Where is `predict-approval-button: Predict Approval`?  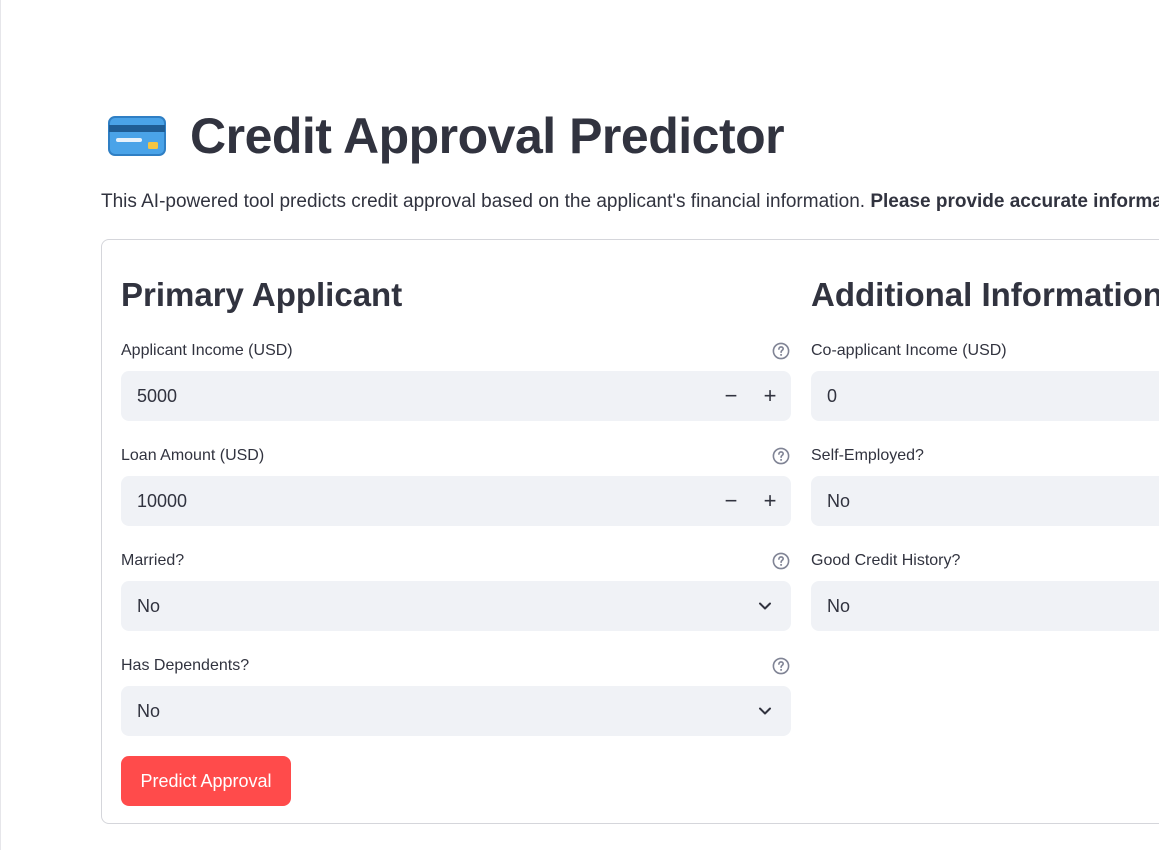 predict-approval-button: Predict Approval is located at coordinates (206, 781).